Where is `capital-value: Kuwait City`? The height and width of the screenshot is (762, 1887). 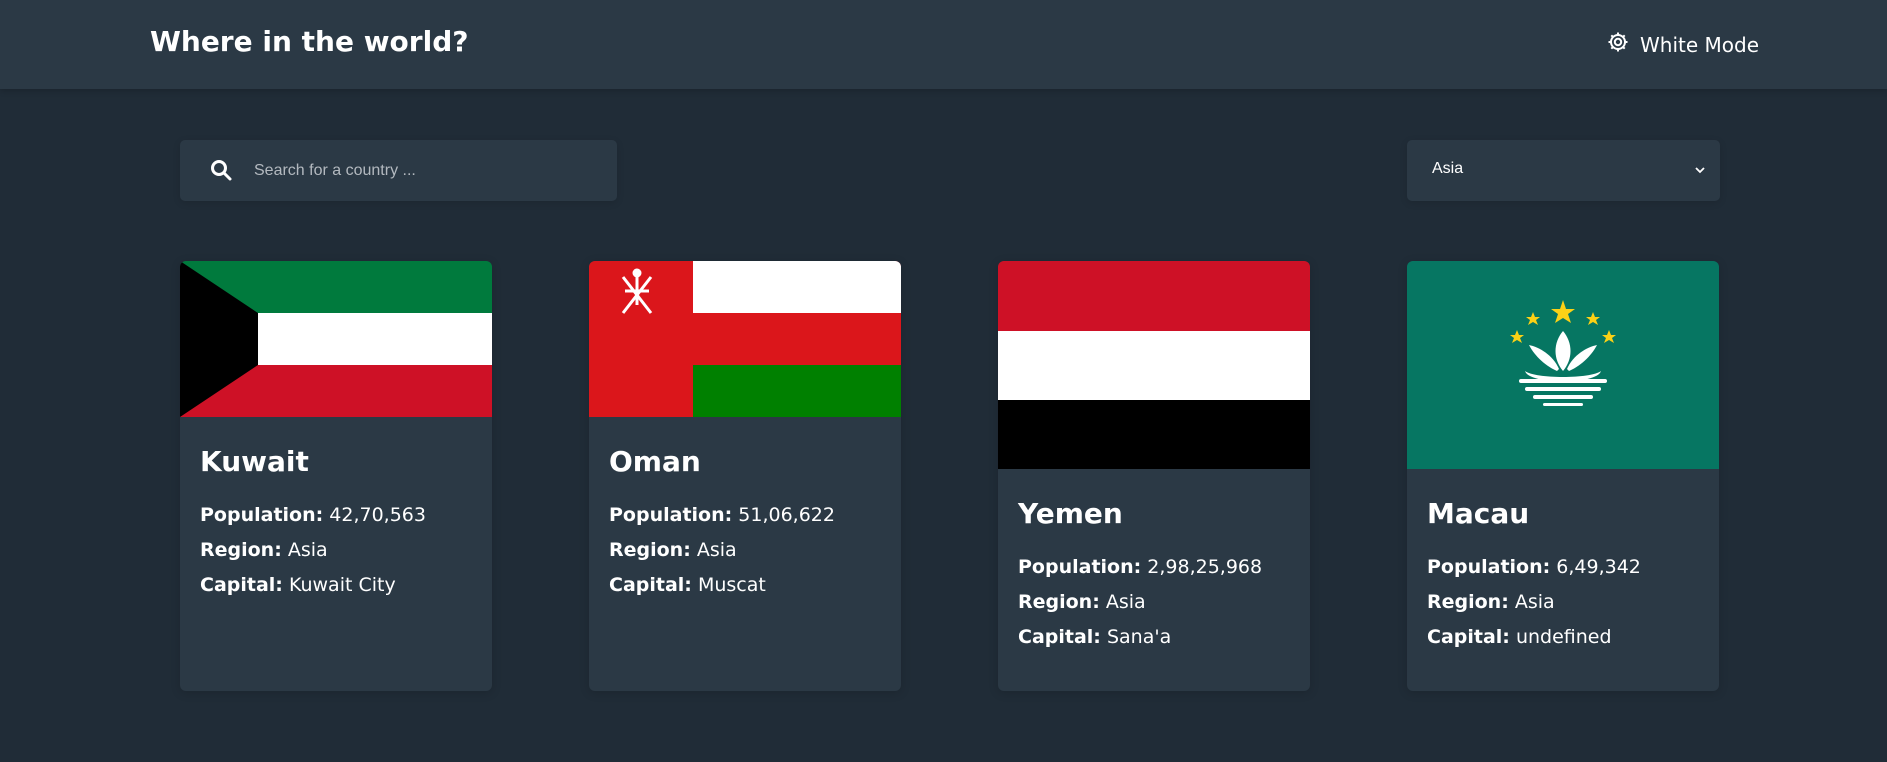
capital-value: Kuwait City is located at coordinates (342, 585).